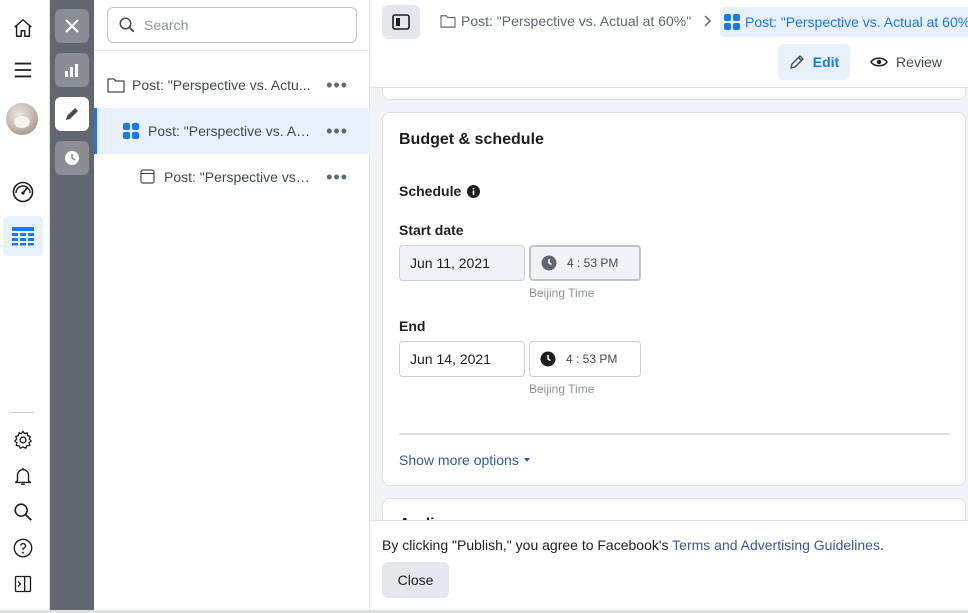 The height and width of the screenshot is (613, 968). What do you see at coordinates (526, 460) in the screenshot?
I see `caret-down-icon` at bounding box center [526, 460].